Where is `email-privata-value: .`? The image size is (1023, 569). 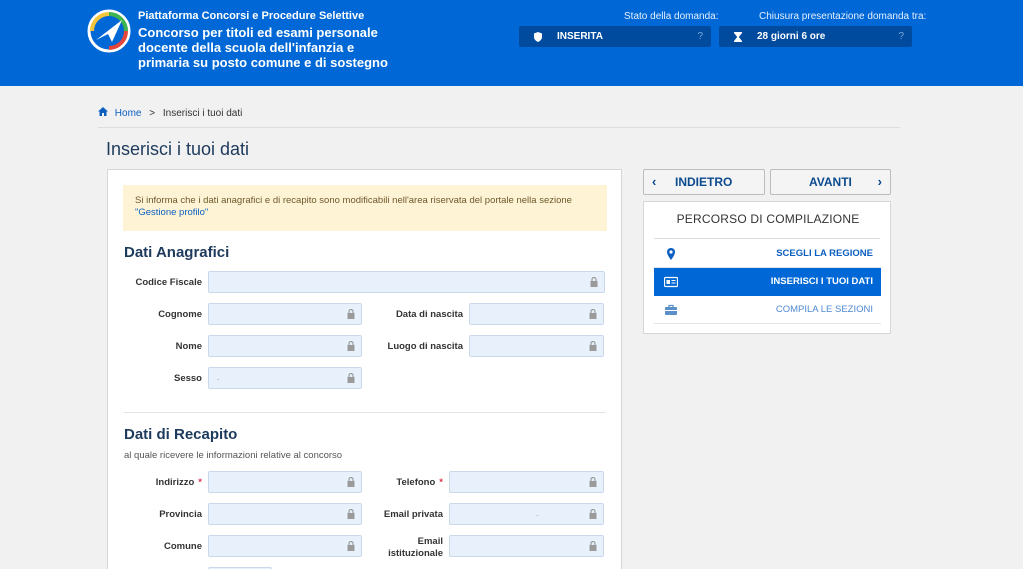 email-privata-value: . is located at coordinates (537, 513).